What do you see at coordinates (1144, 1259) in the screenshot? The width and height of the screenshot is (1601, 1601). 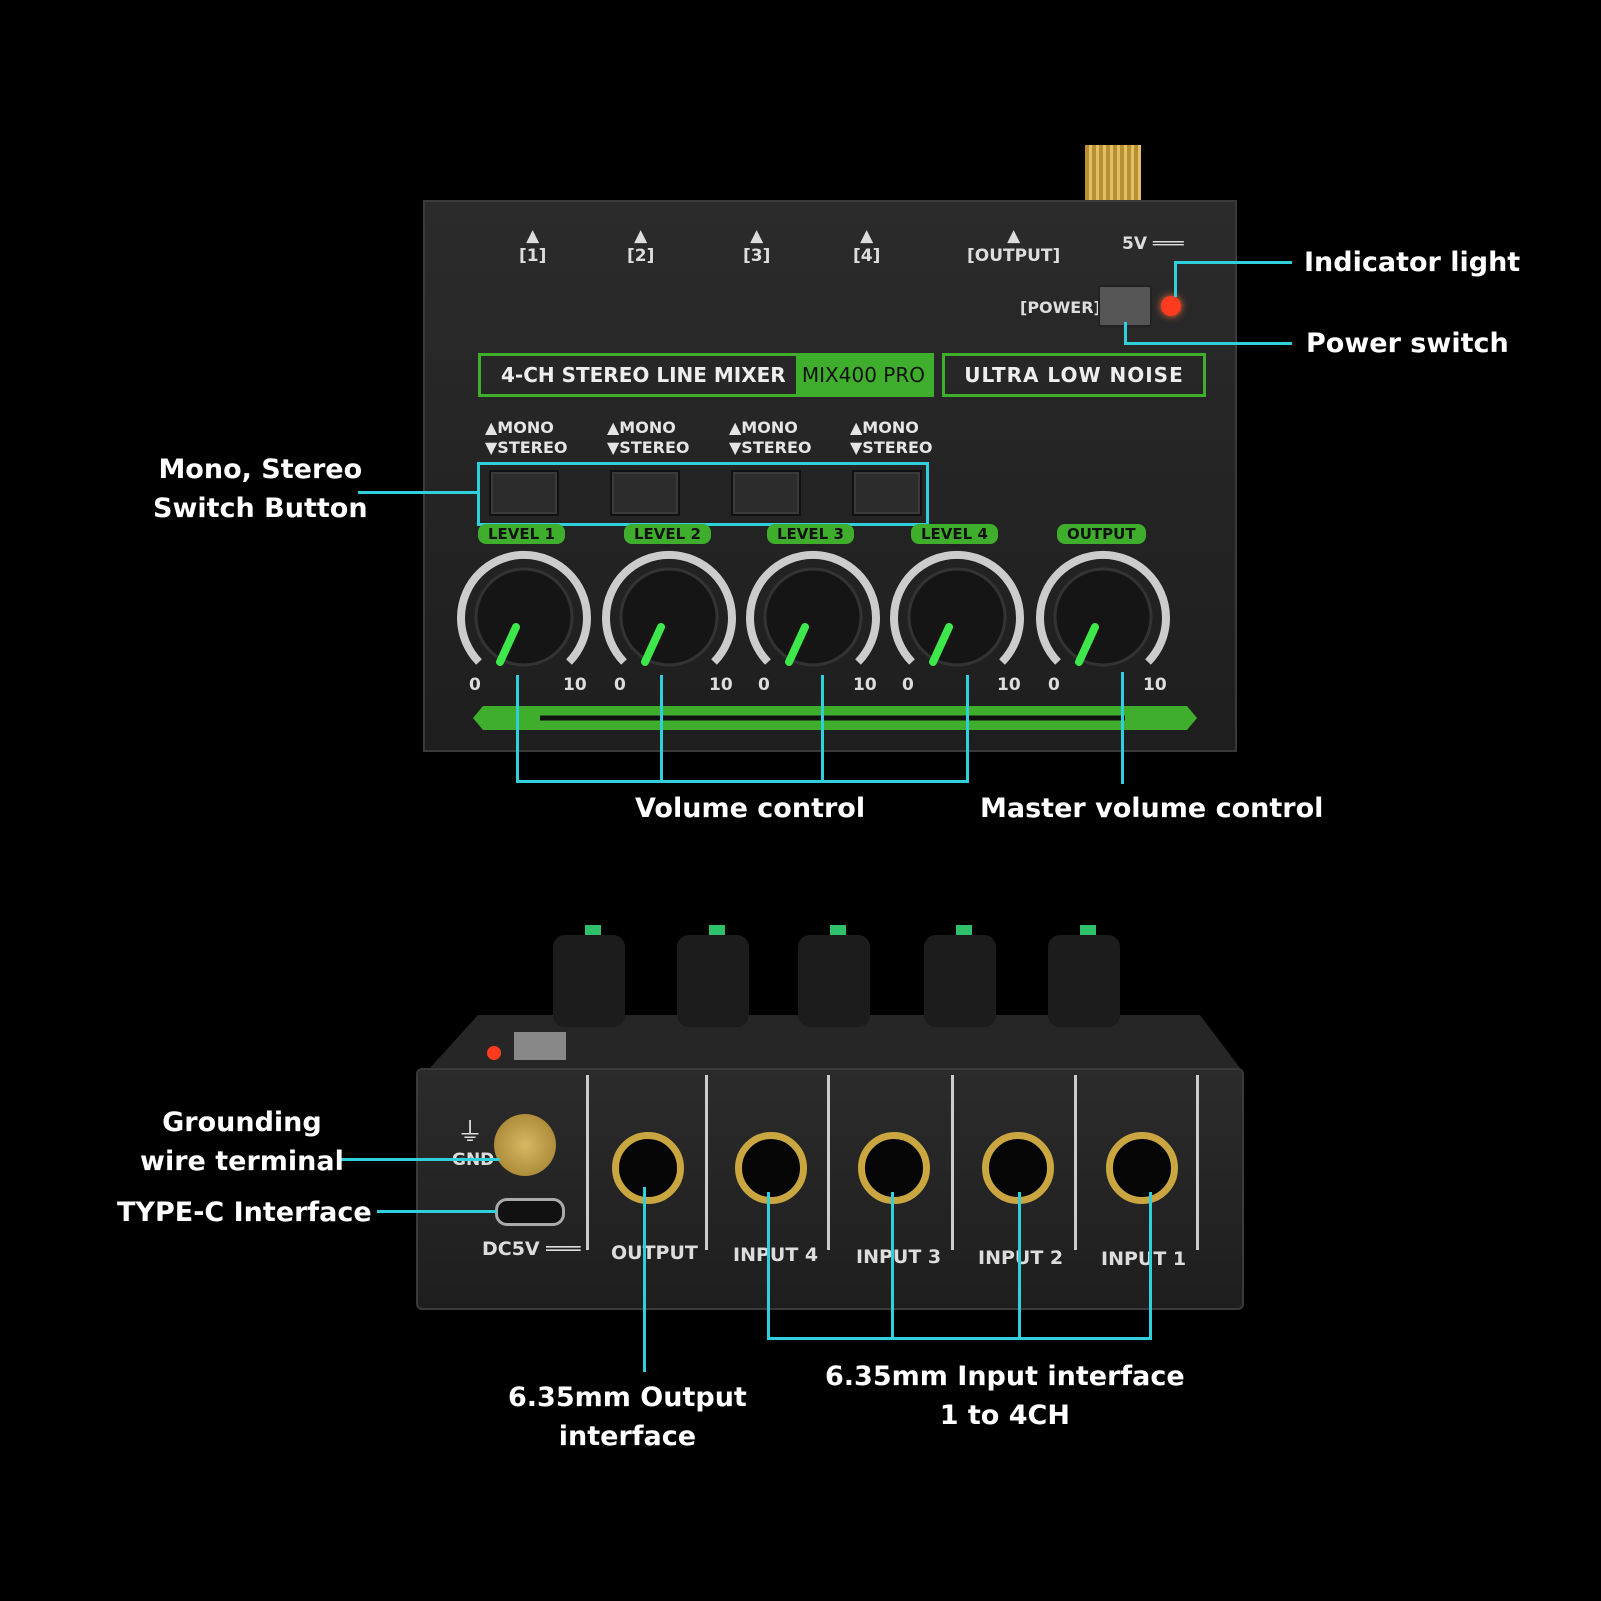 I see `jack-label-input-1: INPUT 1` at bounding box center [1144, 1259].